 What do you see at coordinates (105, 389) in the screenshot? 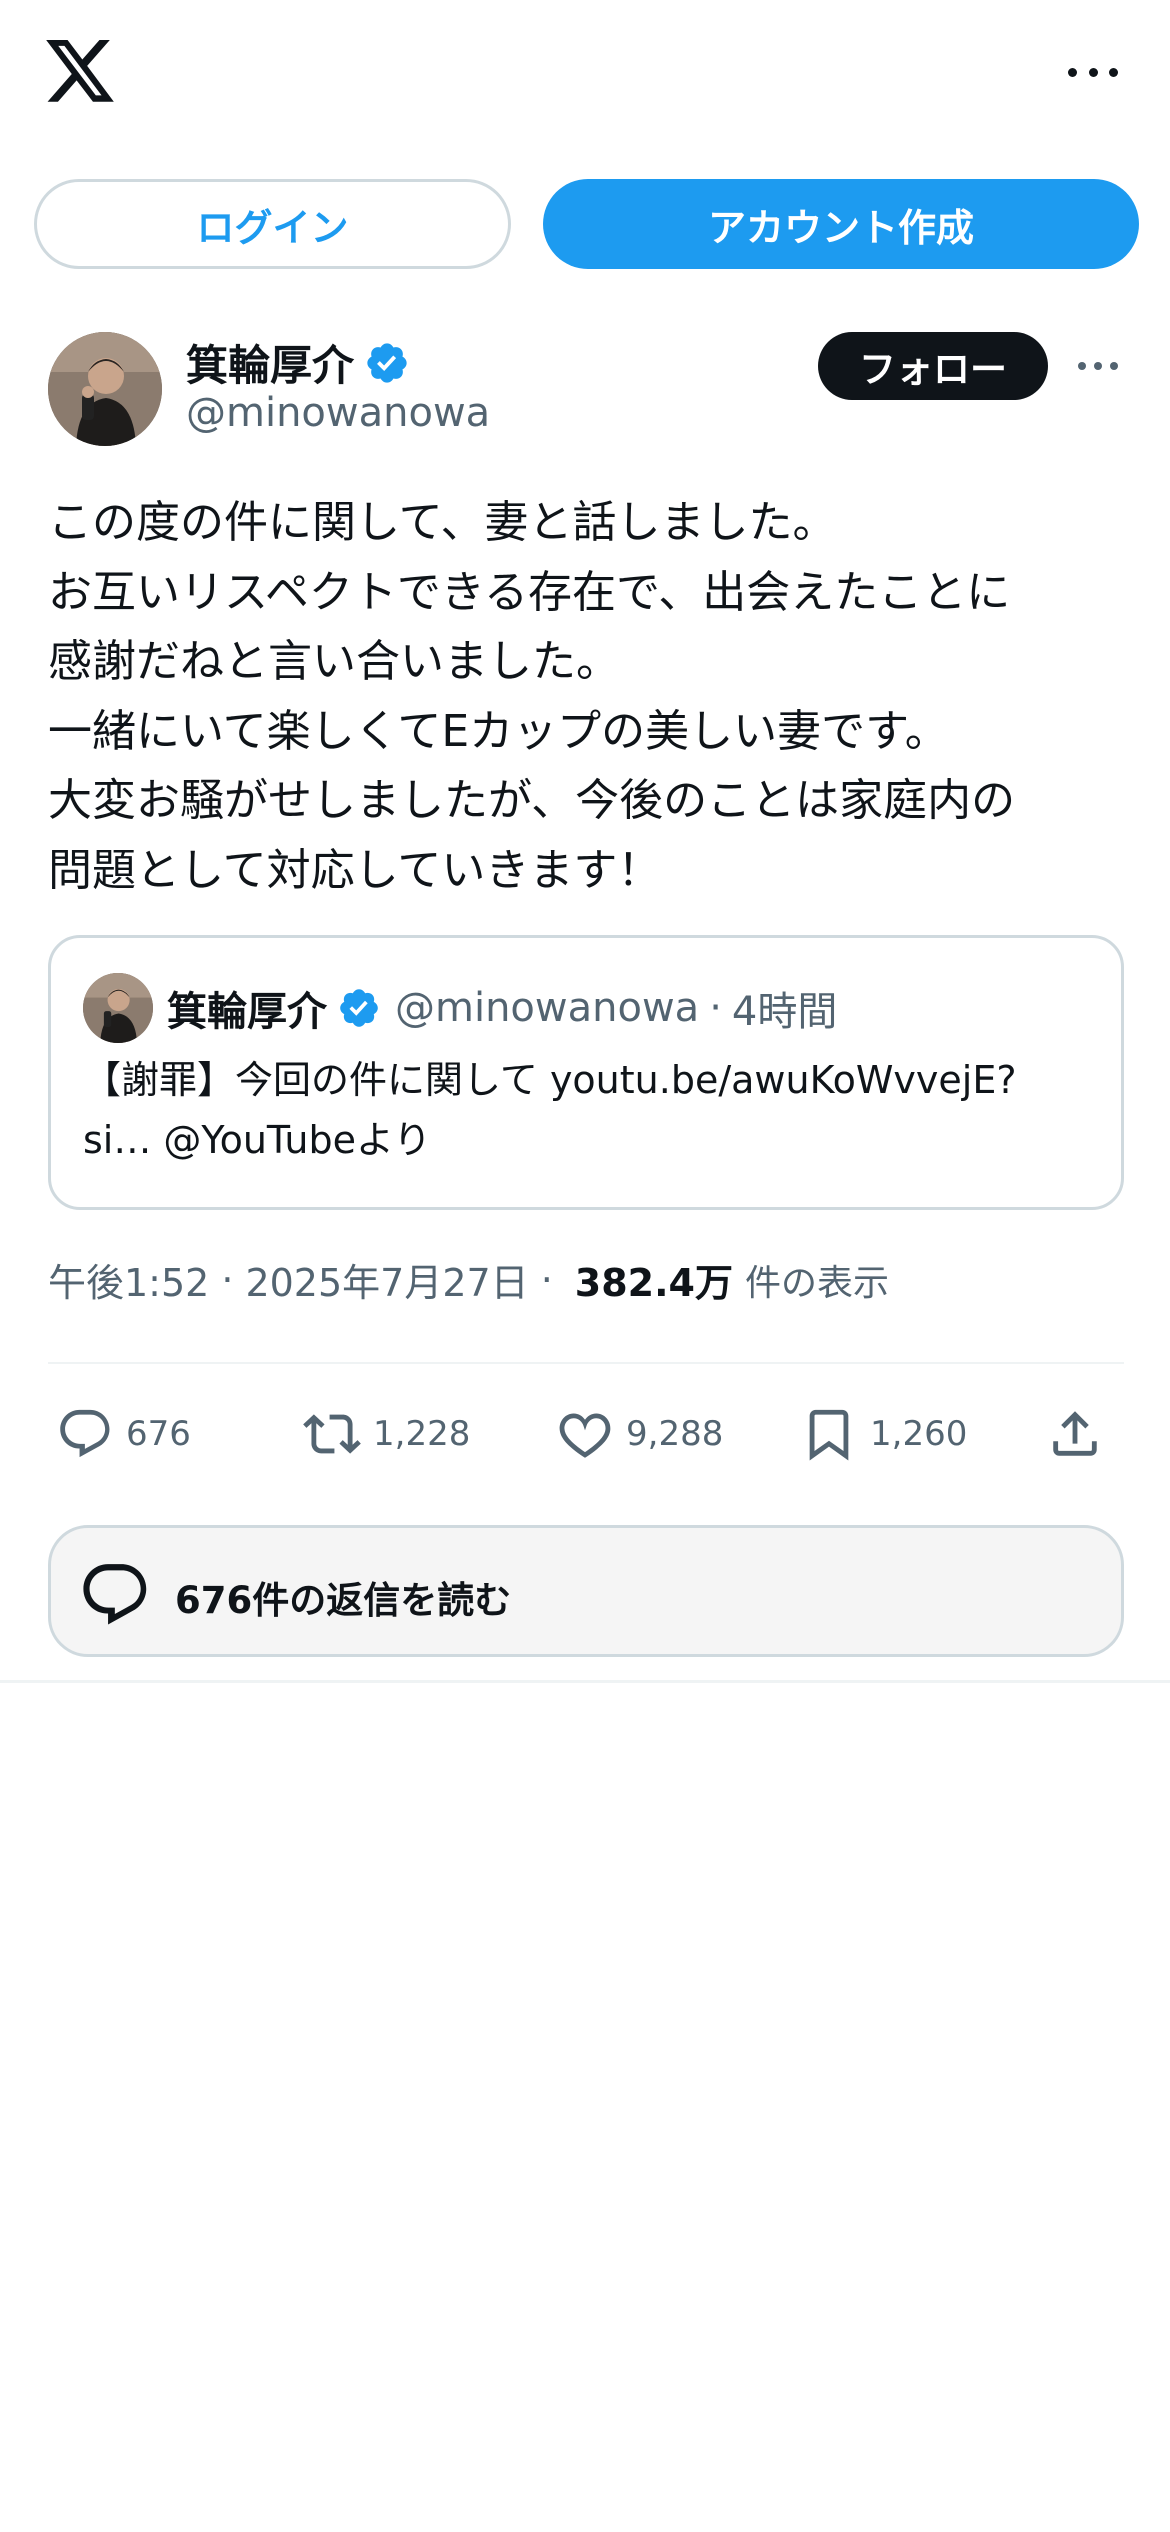
I see `avatar` at bounding box center [105, 389].